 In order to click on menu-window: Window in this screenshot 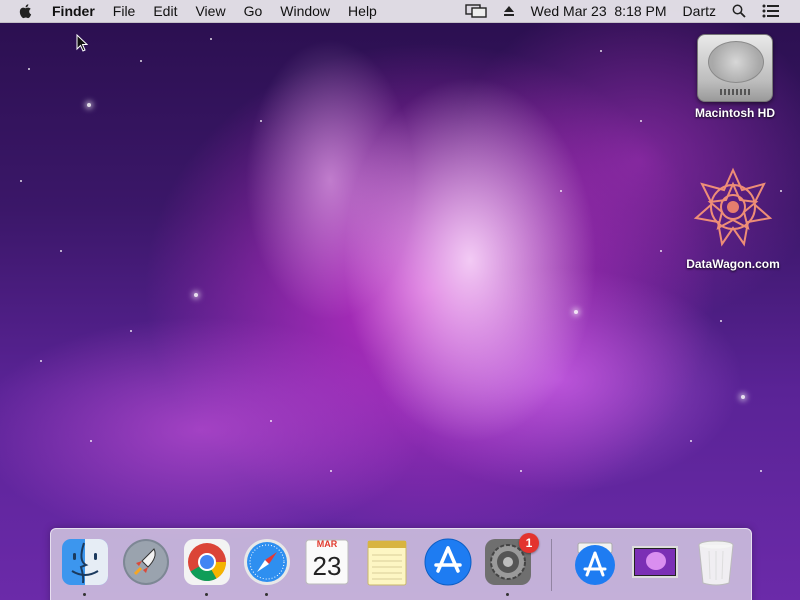, I will do `click(305, 11)`.